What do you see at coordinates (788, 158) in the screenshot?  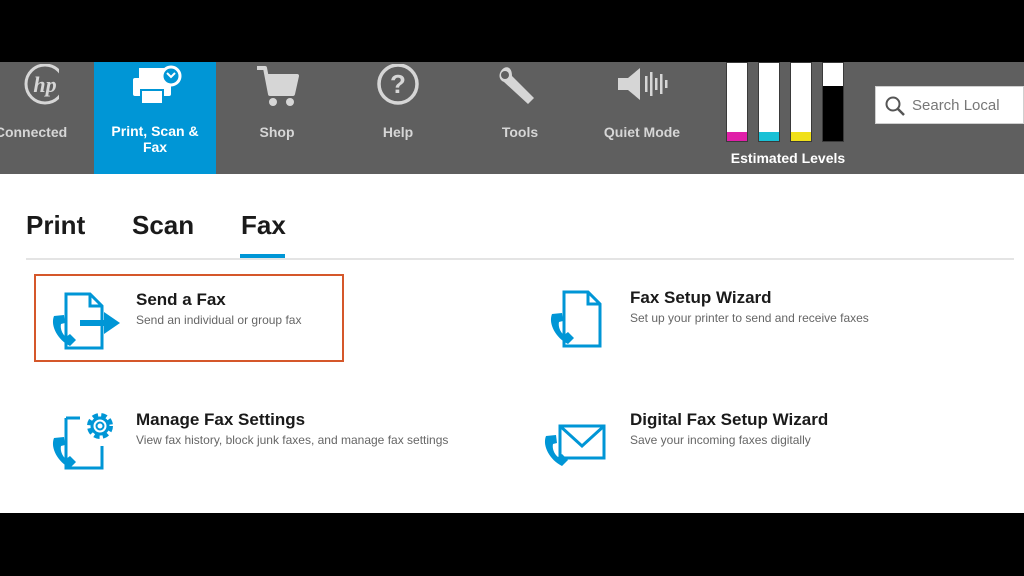 I see `estimated-levels-label: Estimated Levels` at bounding box center [788, 158].